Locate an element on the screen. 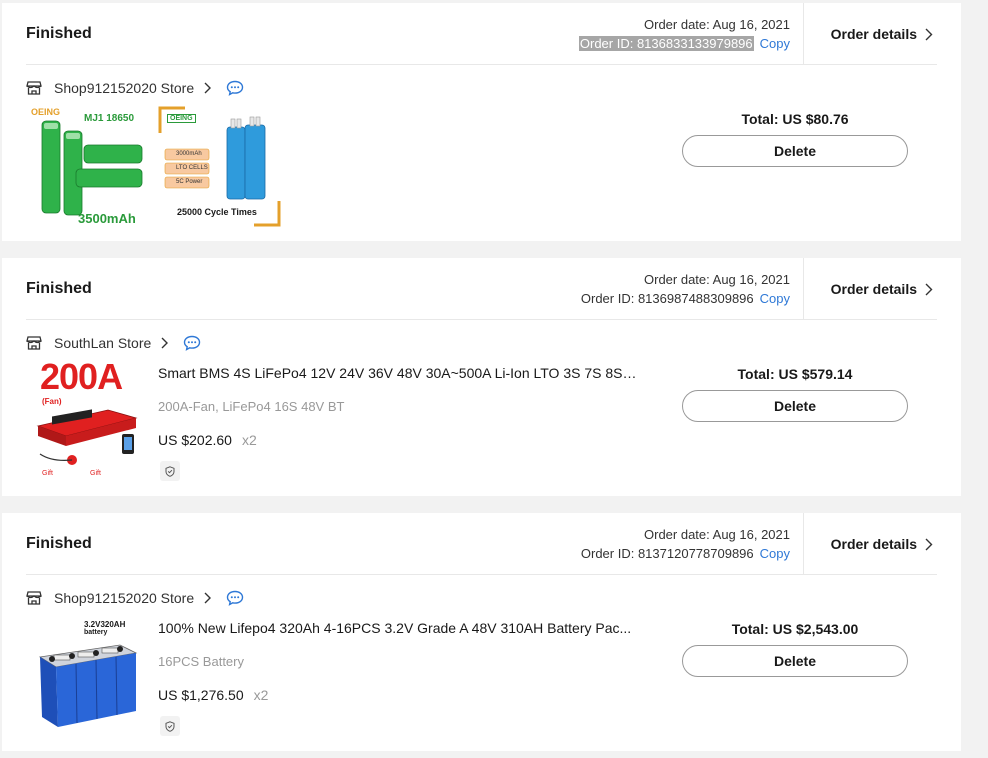 The width and height of the screenshot is (988, 758). product-image-green-batteries: OEING MJ1 18650 3500mAh is located at coordinates (88, 167).